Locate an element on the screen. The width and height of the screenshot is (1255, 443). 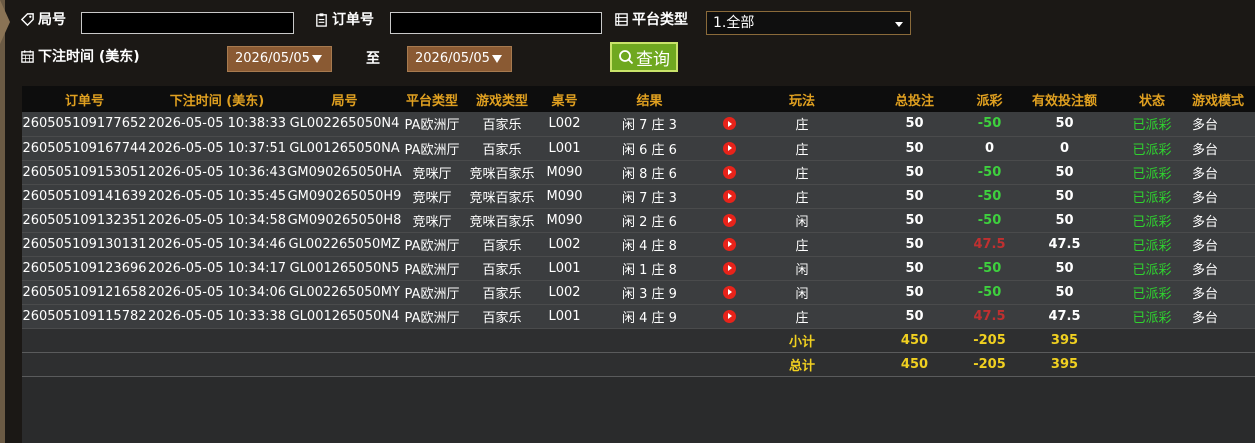
order-cell: 260505109167744 is located at coordinates (84, 148).